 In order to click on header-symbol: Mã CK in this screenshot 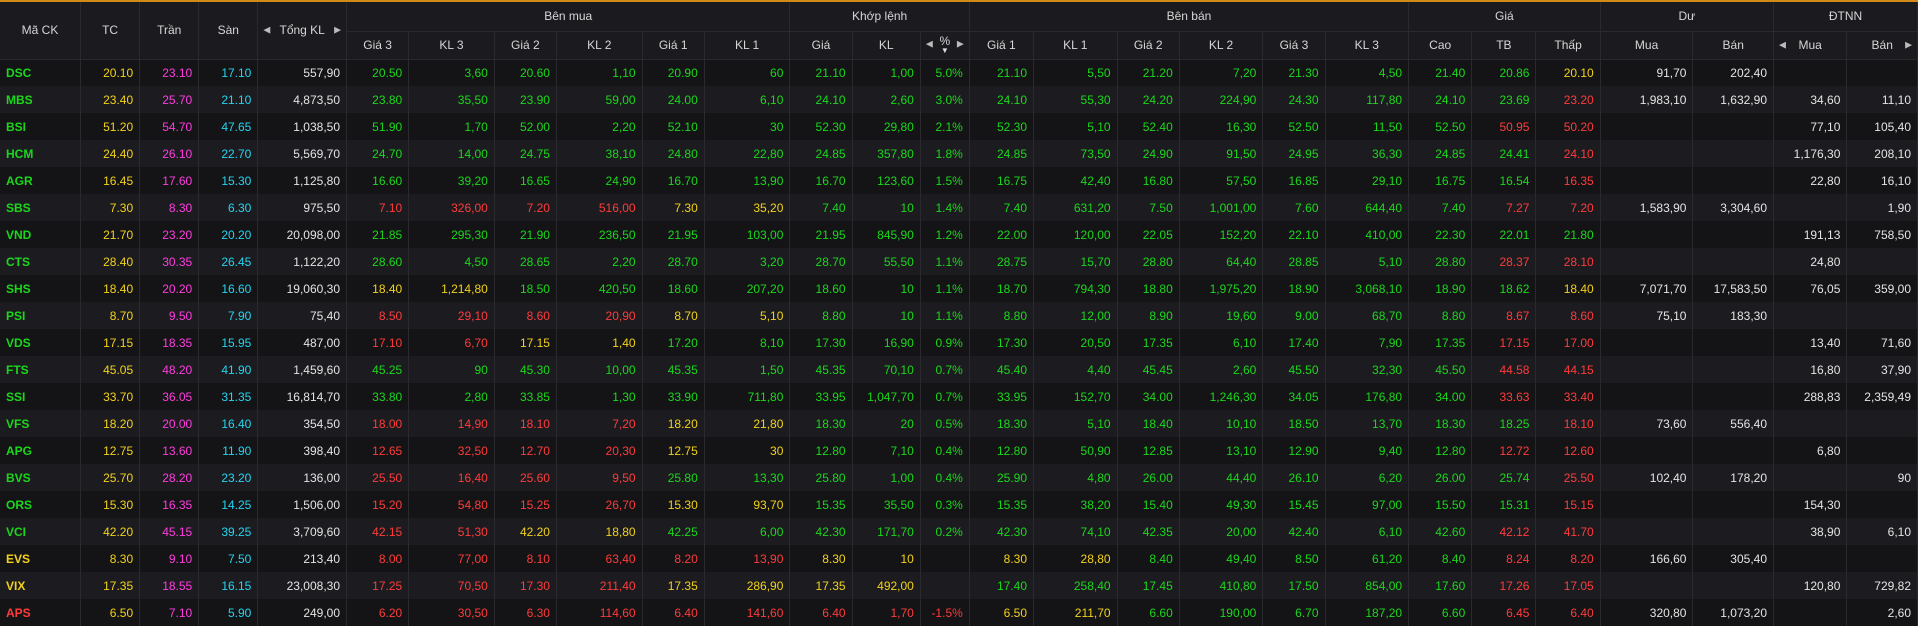, I will do `click(41, 31)`.